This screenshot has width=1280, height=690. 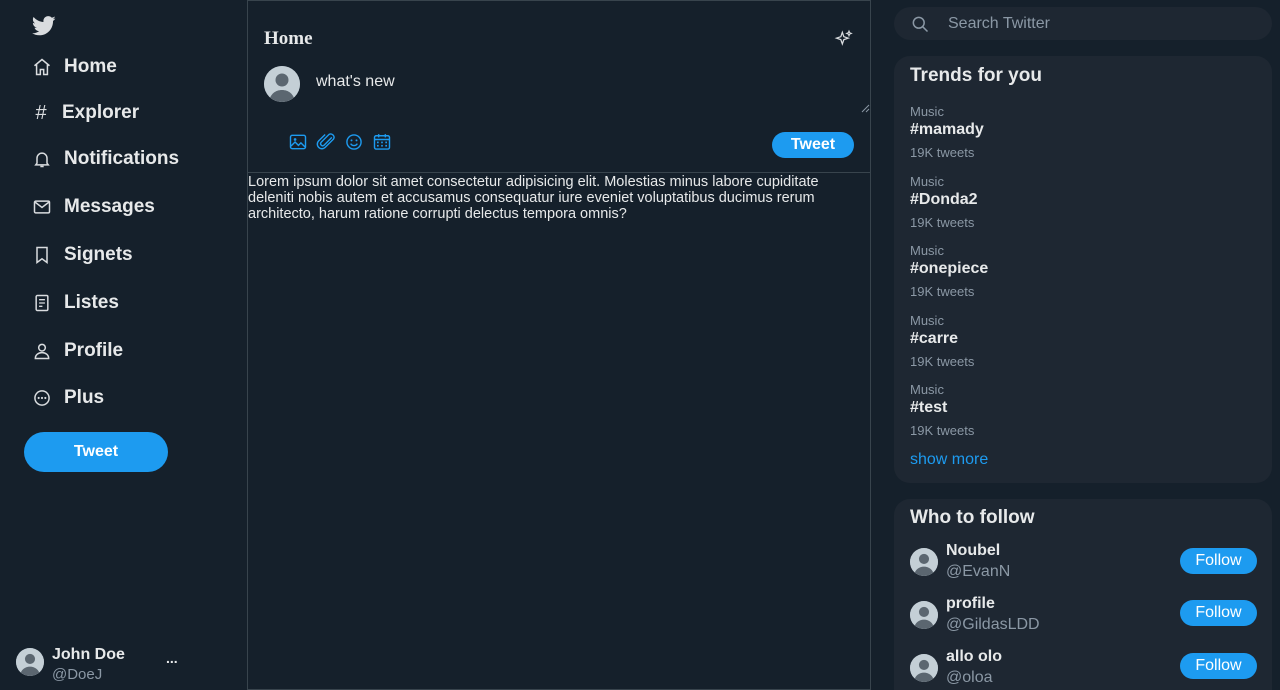 What do you see at coordinates (949, 268) in the screenshot?
I see `trend-hashtag: #onepiece` at bounding box center [949, 268].